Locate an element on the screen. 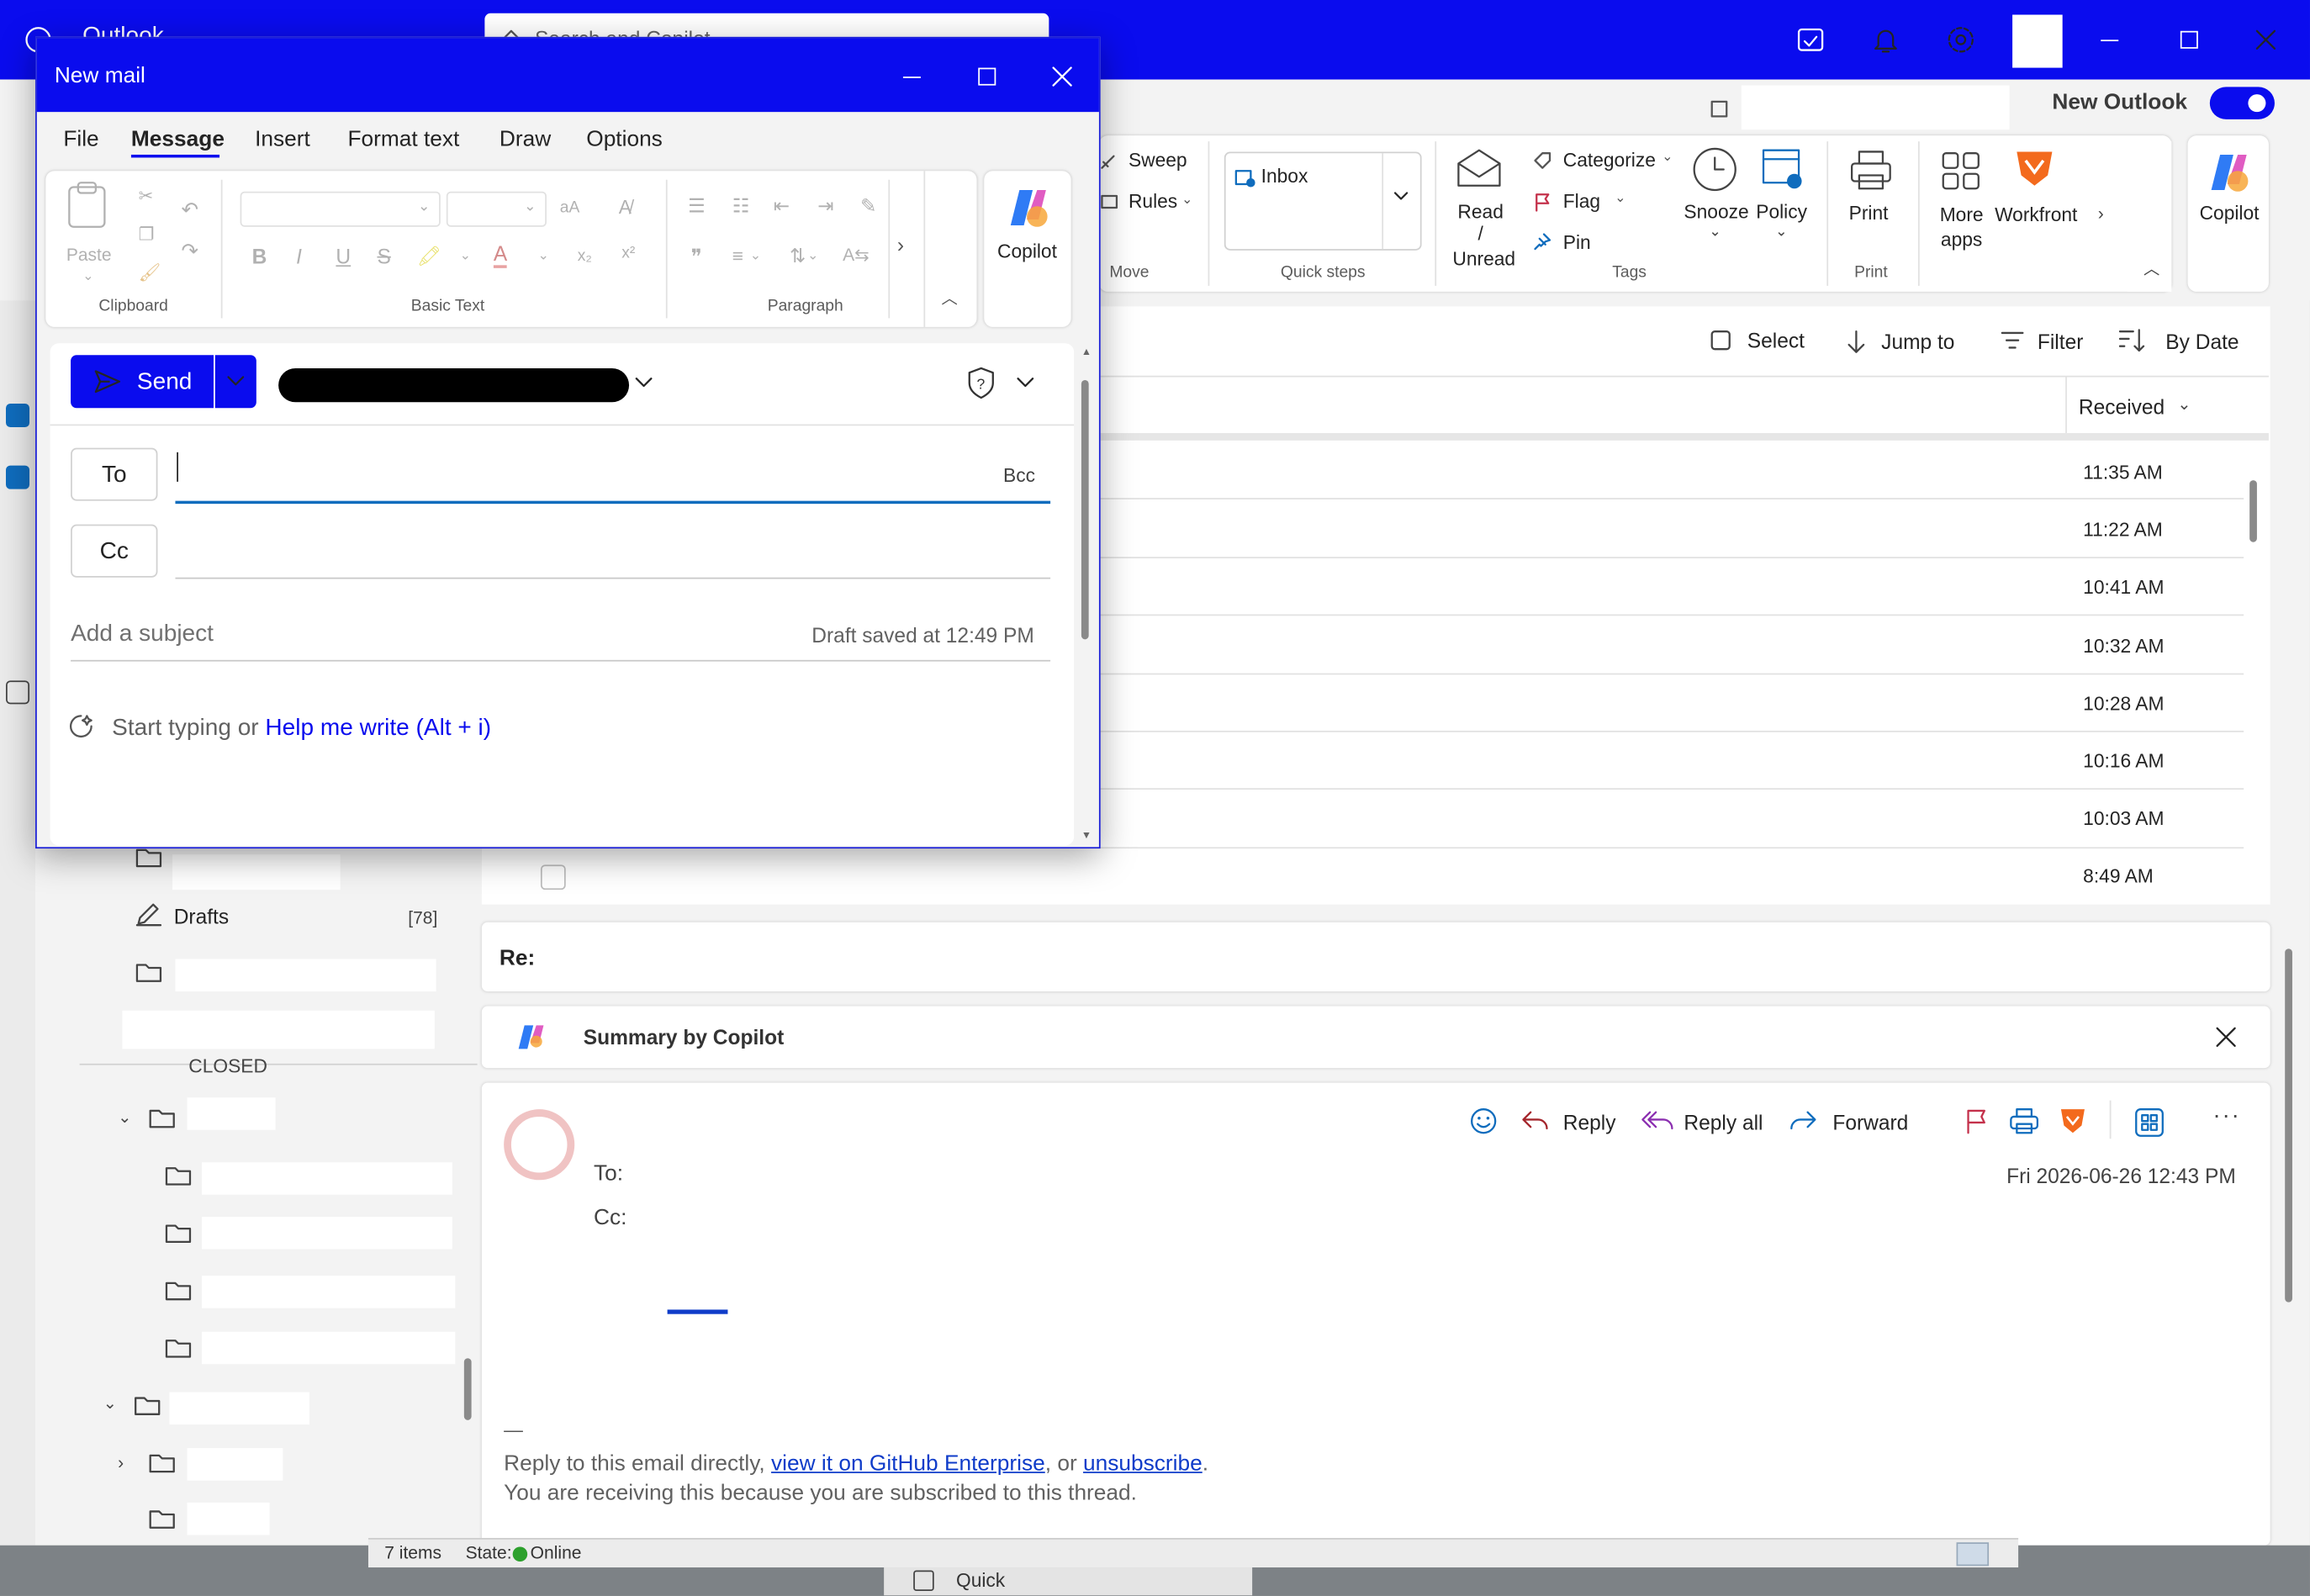 This screenshot has height=1596, width=2310. more-actions-icon: ··· is located at coordinates (2226, 1116).